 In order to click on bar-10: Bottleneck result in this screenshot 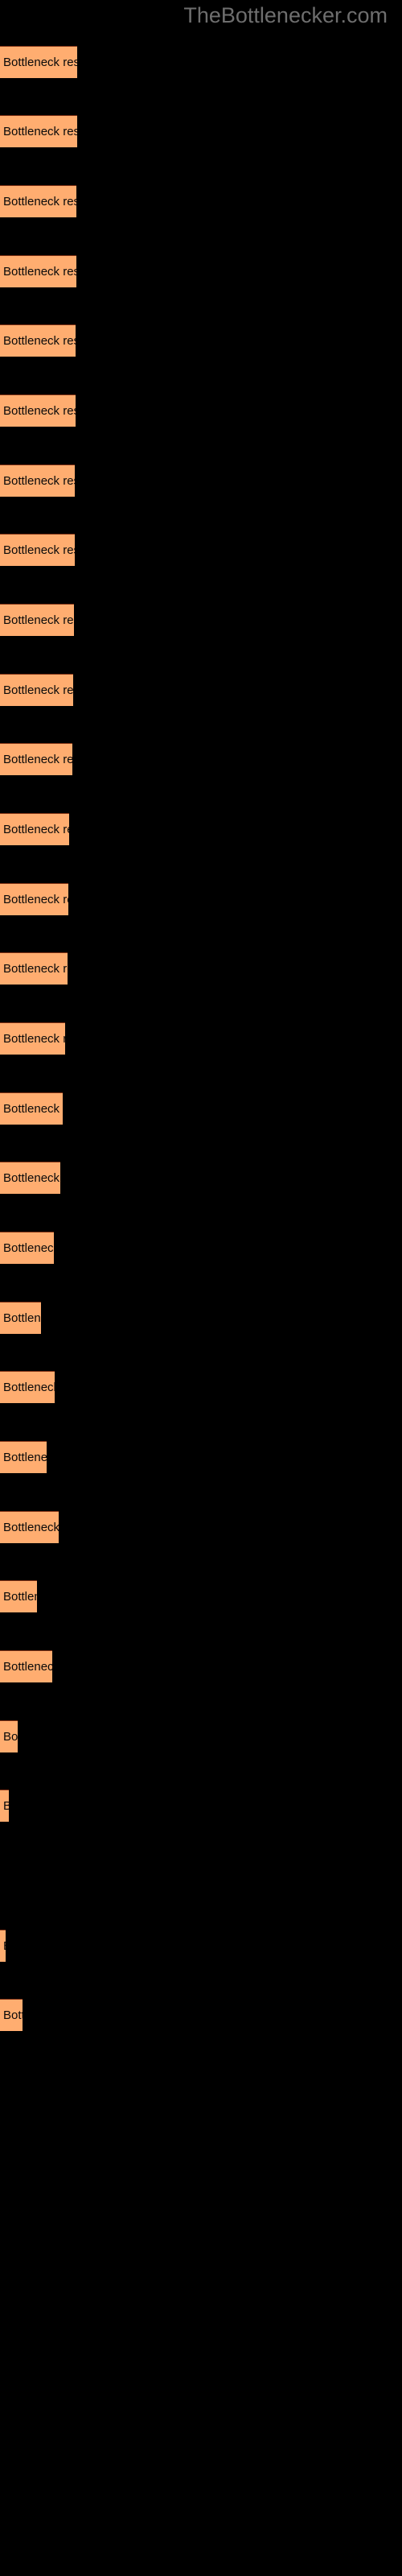, I will do `click(36, 690)`.